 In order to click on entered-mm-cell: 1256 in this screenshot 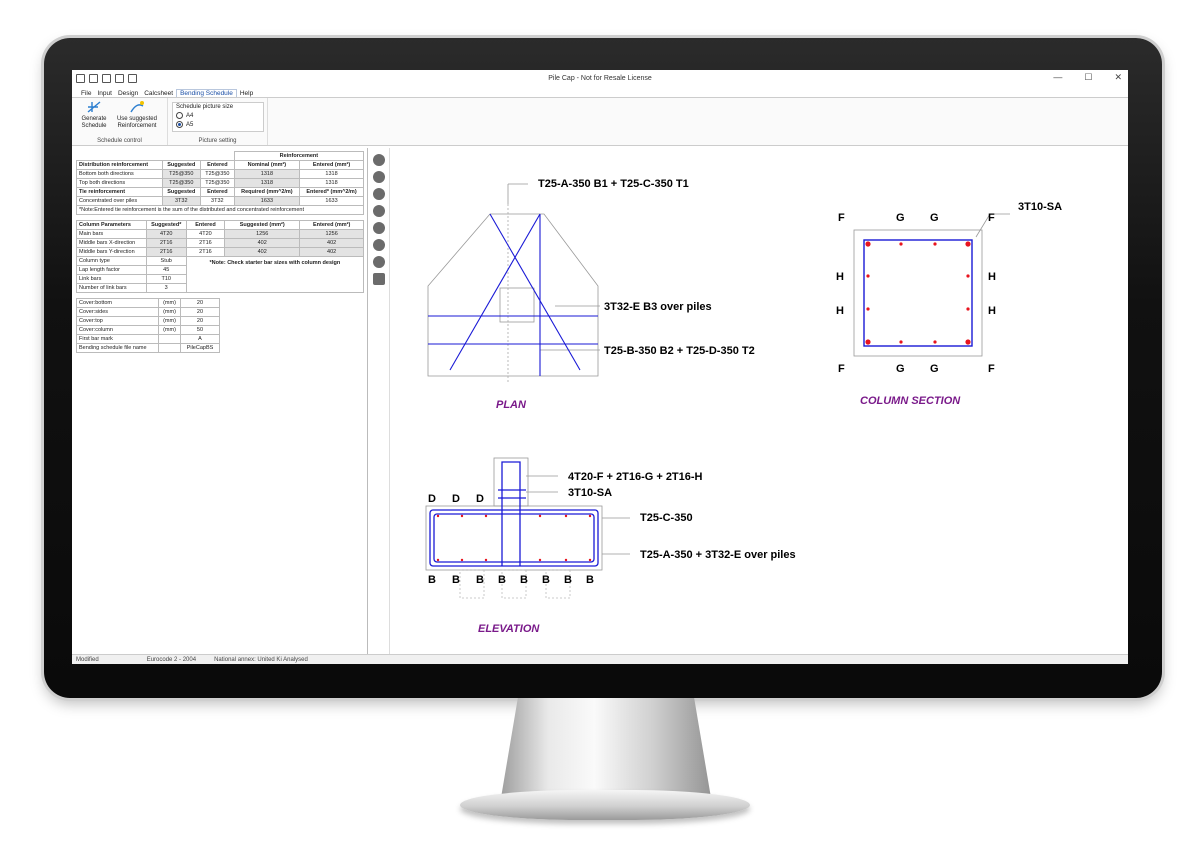, I will do `click(331, 234)`.